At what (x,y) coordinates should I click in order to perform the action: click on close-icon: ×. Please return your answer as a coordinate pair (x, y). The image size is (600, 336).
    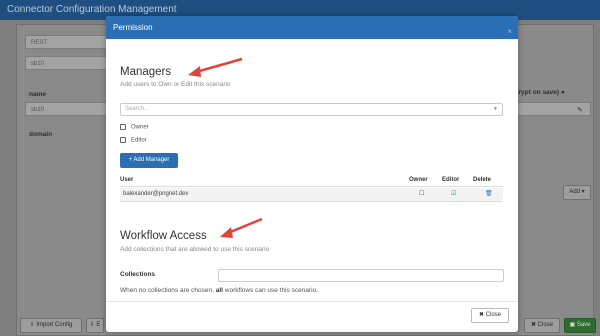
    Looking at the image, I should click on (509, 31).